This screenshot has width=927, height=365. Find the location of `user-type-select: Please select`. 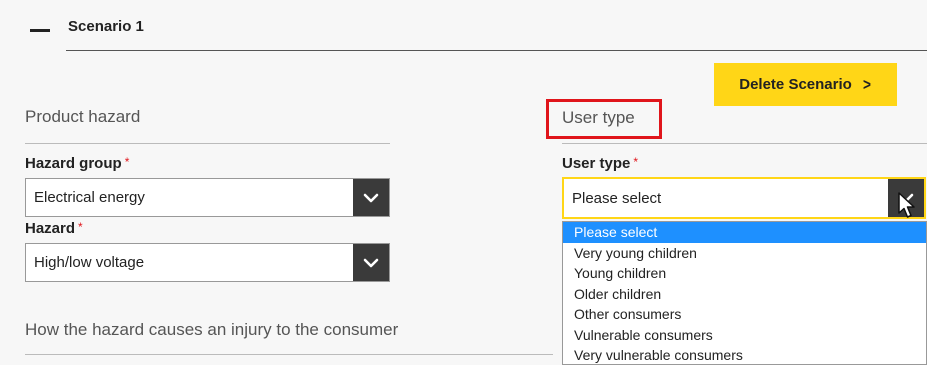

user-type-select: Please select is located at coordinates (744, 198).